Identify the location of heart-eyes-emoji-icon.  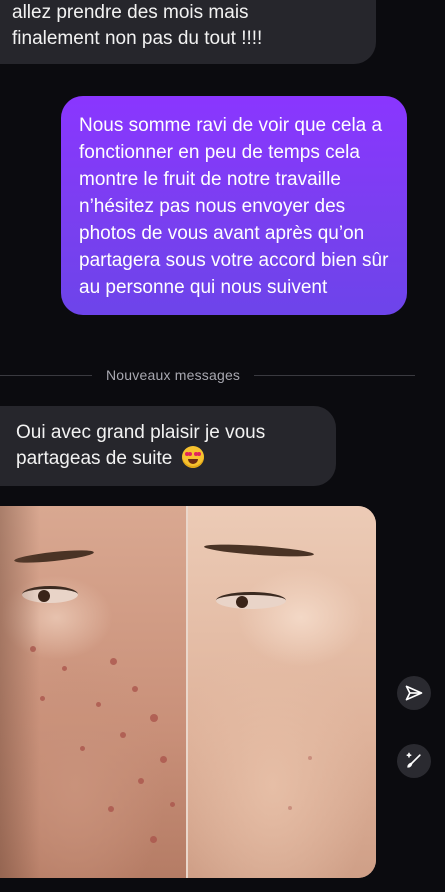
(192, 457).